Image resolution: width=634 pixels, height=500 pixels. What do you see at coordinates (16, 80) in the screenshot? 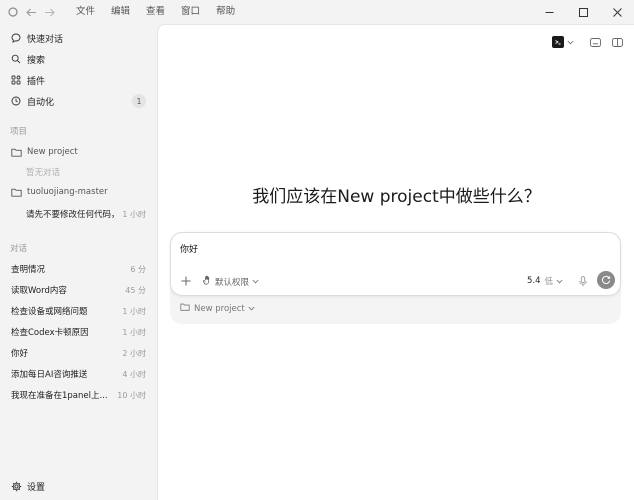
I see `grid-icon` at bounding box center [16, 80].